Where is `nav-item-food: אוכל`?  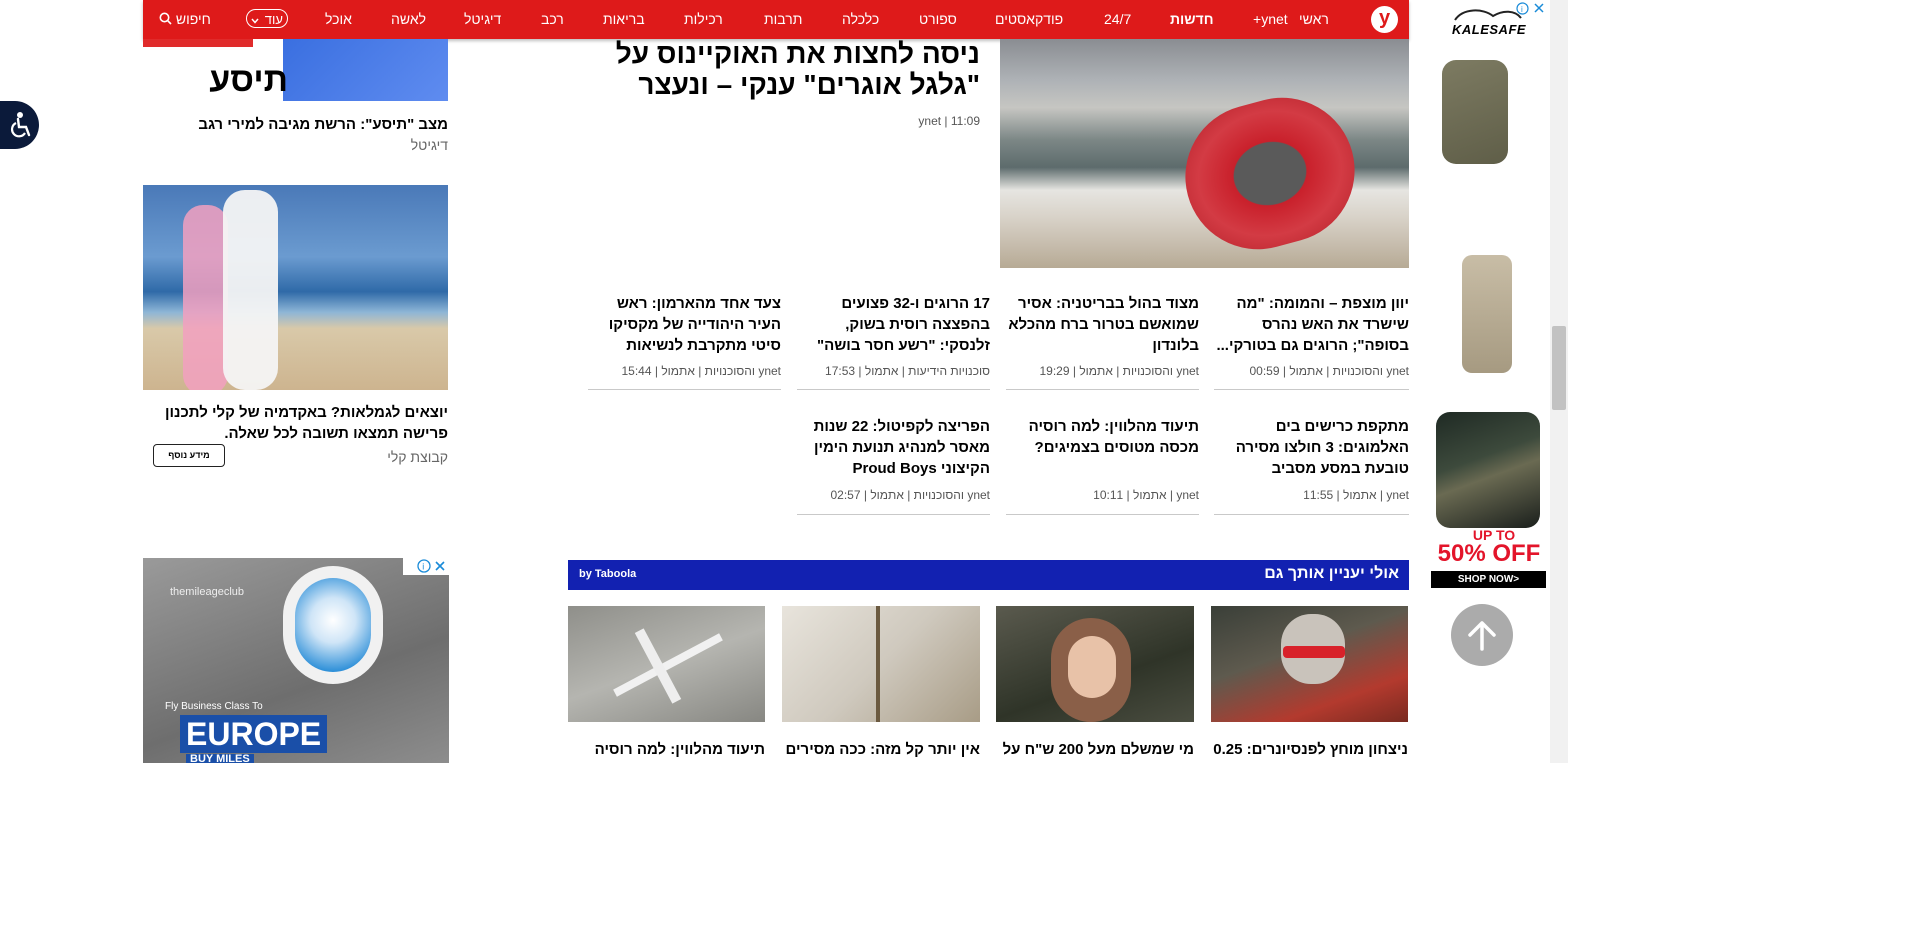
nav-item-food: אוכל is located at coordinates (338, 19).